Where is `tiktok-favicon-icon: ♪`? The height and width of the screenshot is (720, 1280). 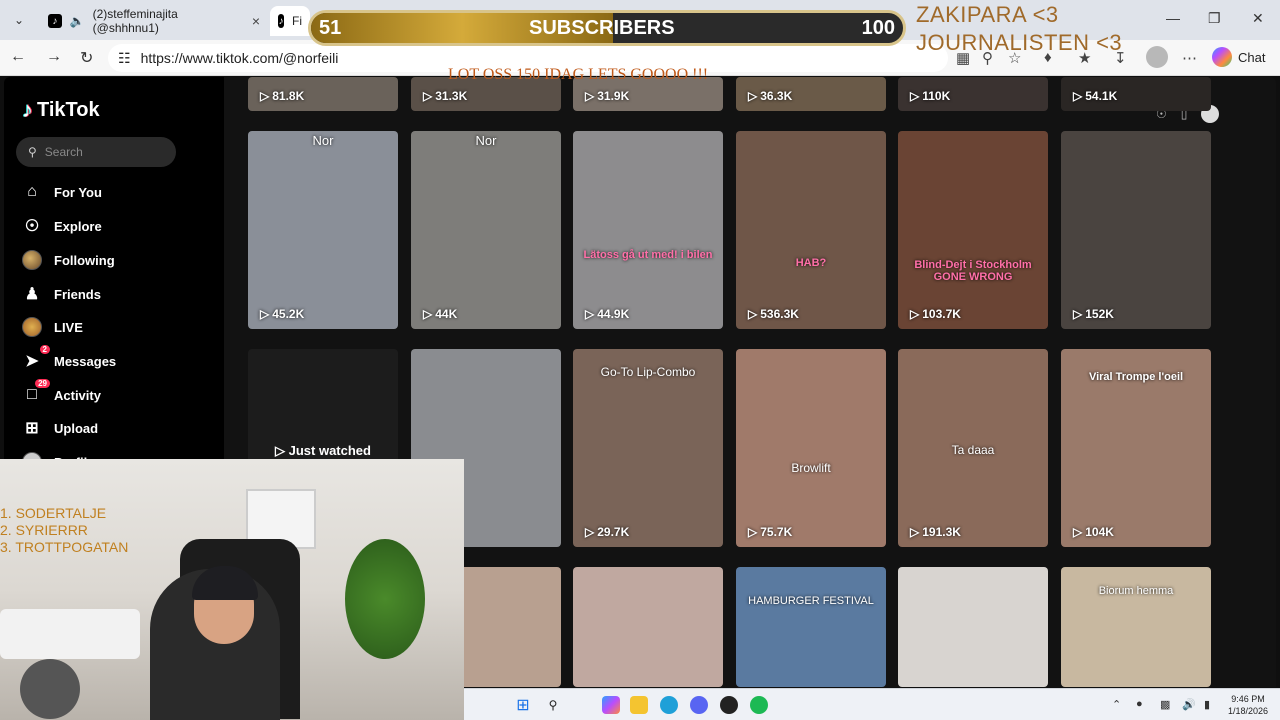
tiktok-favicon-icon: ♪ is located at coordinates (55, 21).